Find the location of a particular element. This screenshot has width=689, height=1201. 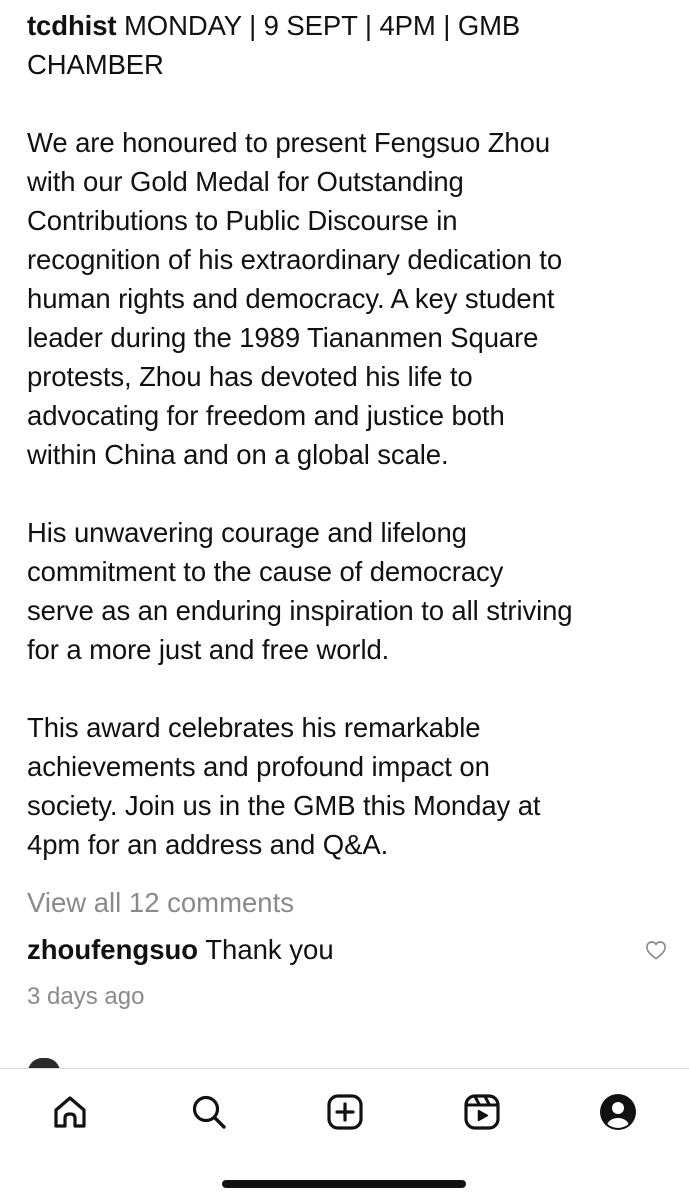

caption-line: Contributions to Public Discourse in is located at coordinates (242, 220).